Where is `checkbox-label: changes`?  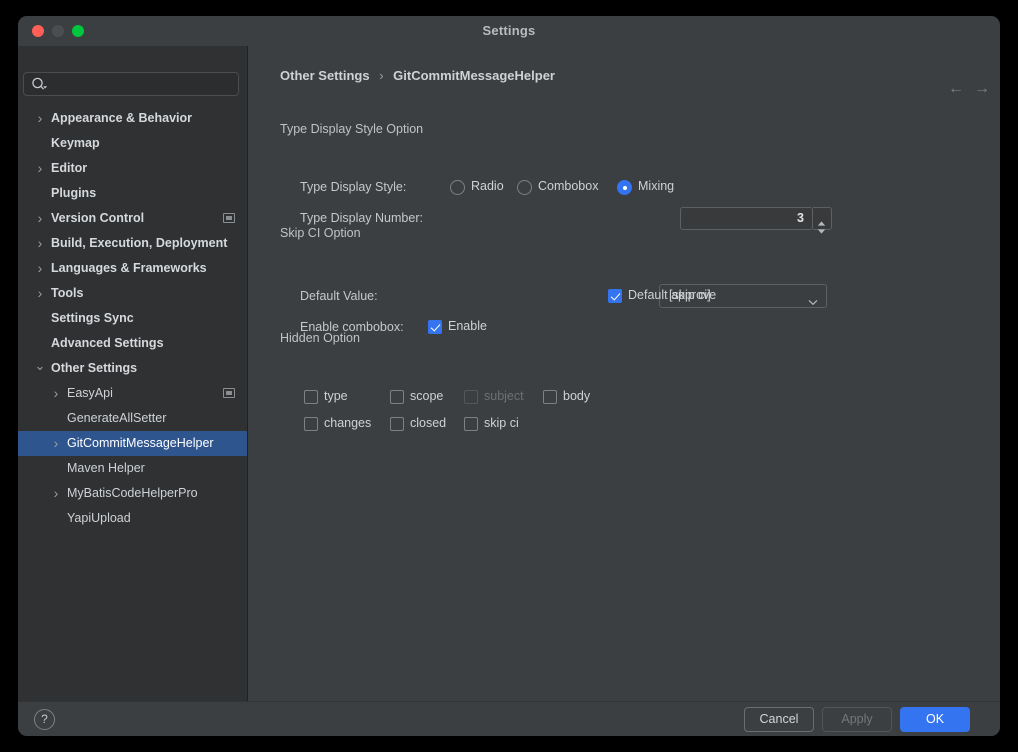
checkbox-label: changes is located at coordinates (348, 423).